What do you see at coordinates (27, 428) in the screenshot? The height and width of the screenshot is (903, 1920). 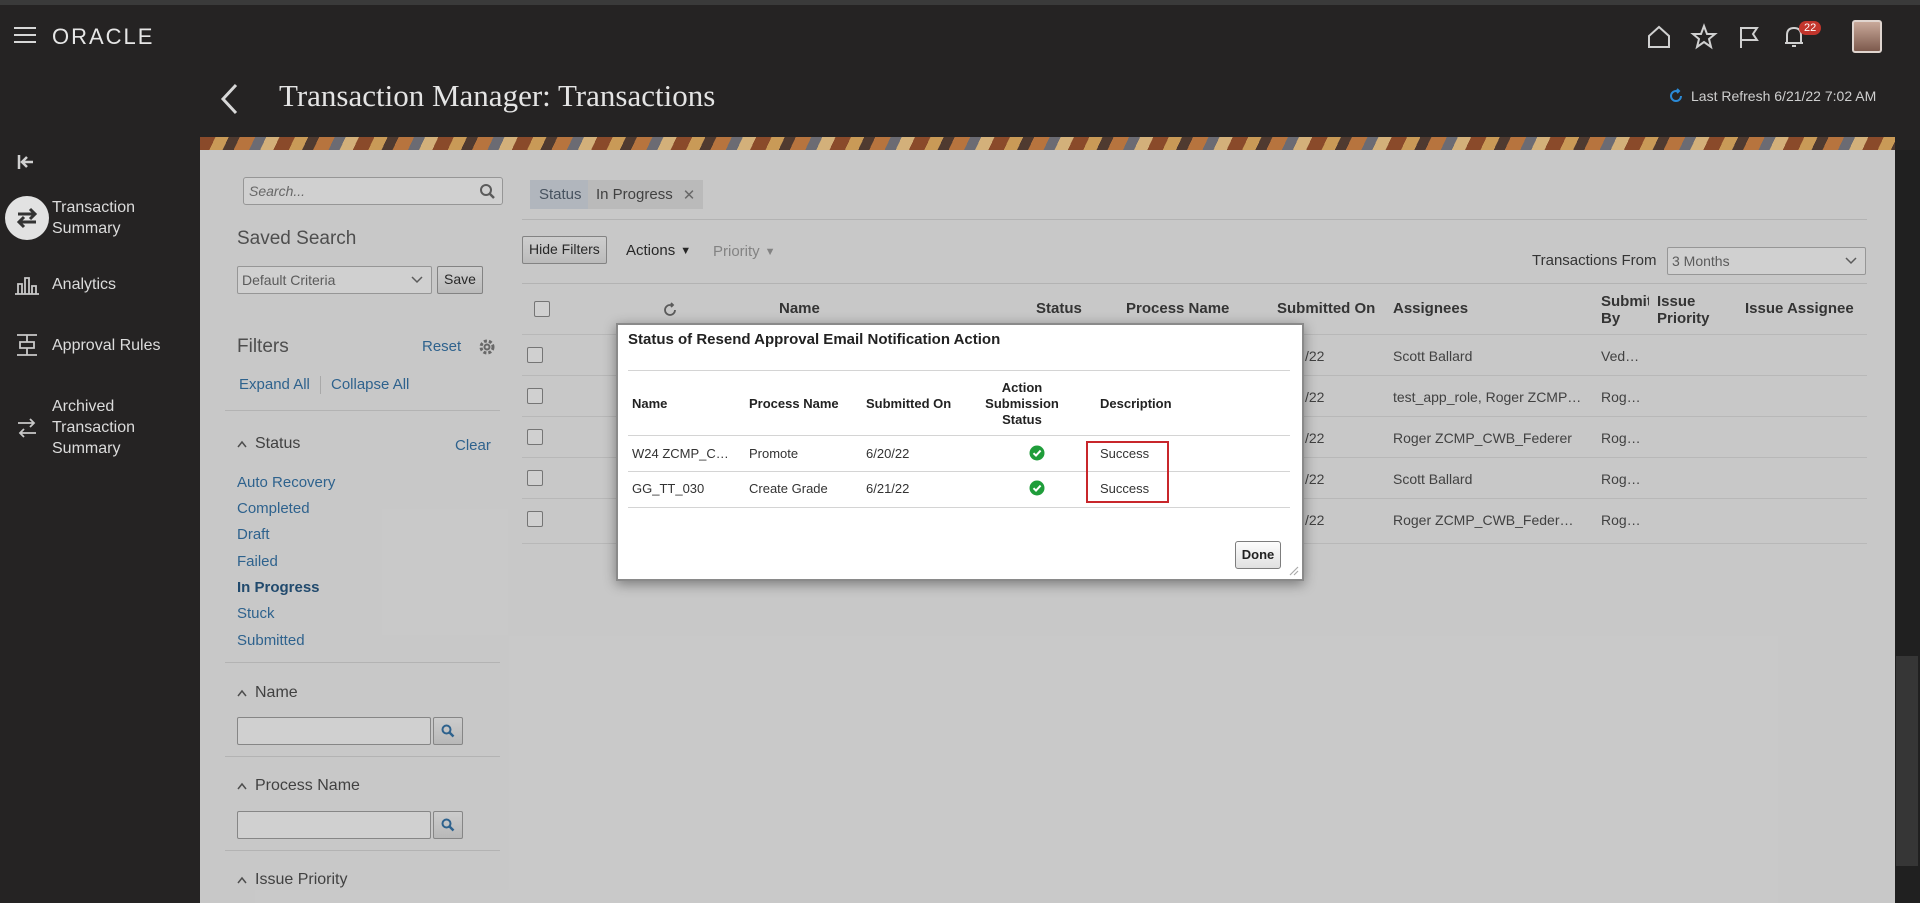 I see `archive-icon` at bounding box center [27, 428].